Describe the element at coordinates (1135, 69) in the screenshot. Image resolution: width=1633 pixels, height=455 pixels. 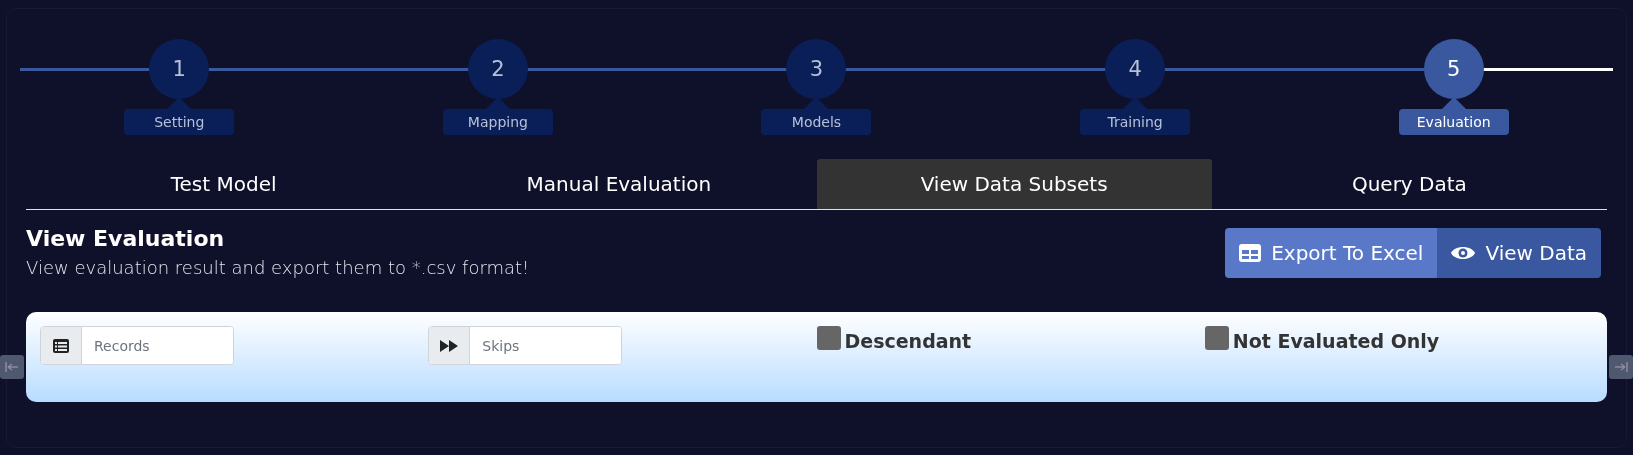
I see `step-circle: 4` at that location.